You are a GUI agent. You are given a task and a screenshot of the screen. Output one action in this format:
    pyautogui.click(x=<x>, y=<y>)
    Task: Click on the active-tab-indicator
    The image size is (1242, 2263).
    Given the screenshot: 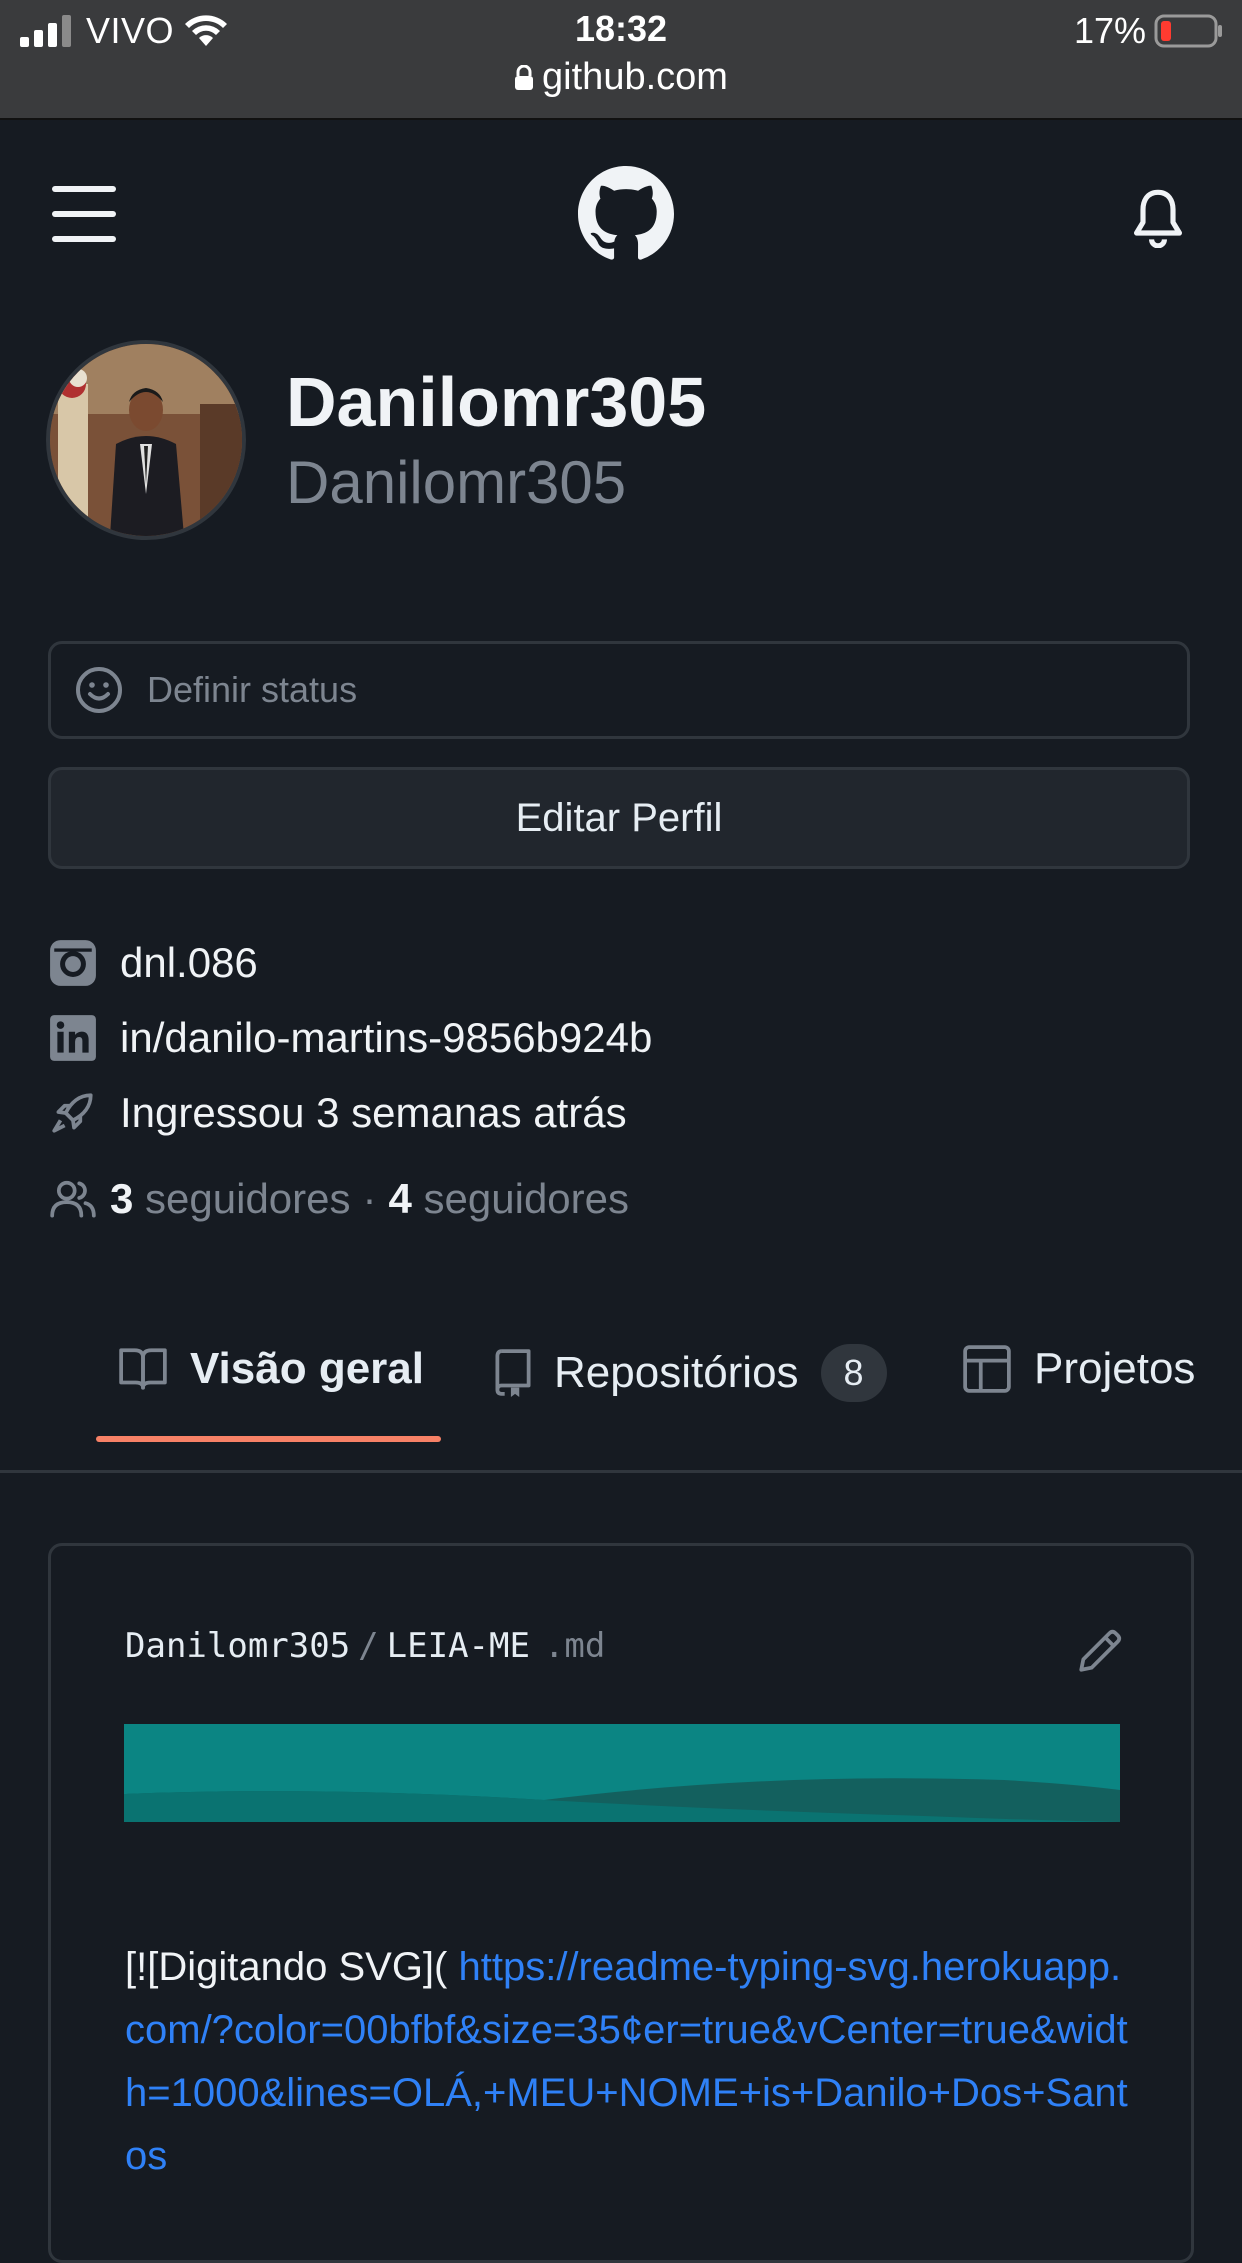 What is the action you would take?
    pyautogui.click(x=268, y=1439)
    